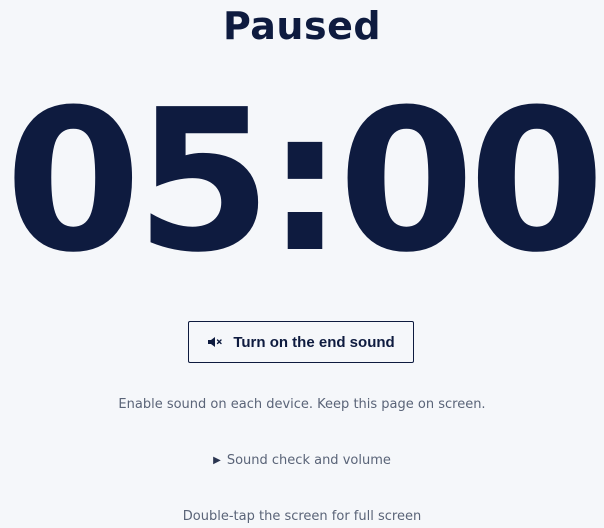  Describe the element at coordinates (308, 460) in the screenshot. I see `sound-check-label: Sound check and volume` at that location.